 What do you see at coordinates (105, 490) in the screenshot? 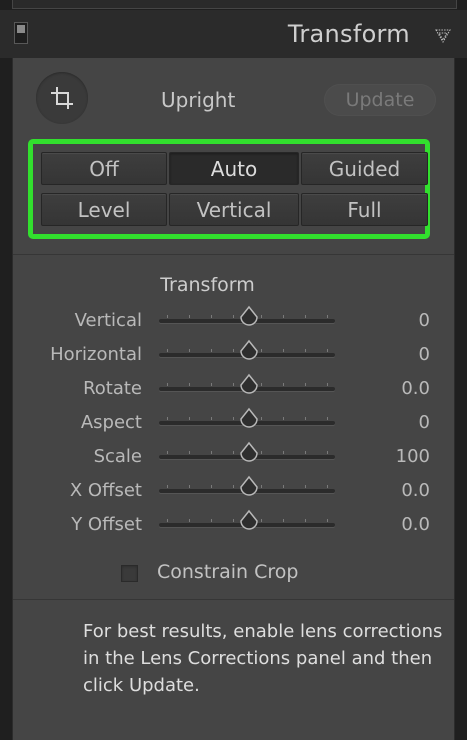
I see `slider-label: X Offset` at bounding box center [105, 490].